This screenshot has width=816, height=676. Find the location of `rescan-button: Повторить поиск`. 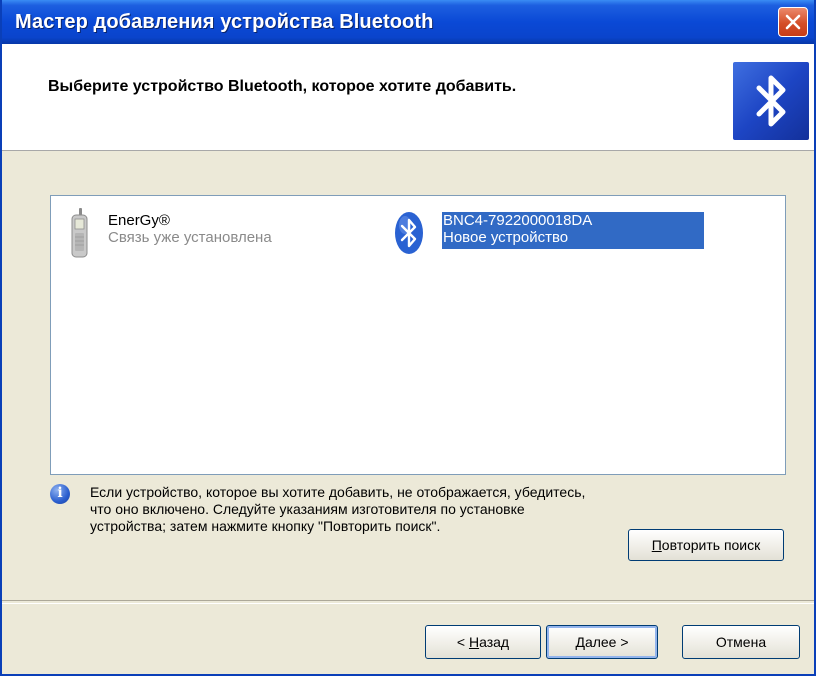

rescan-button: Повторить поиск is located at coordinates (706, 545).